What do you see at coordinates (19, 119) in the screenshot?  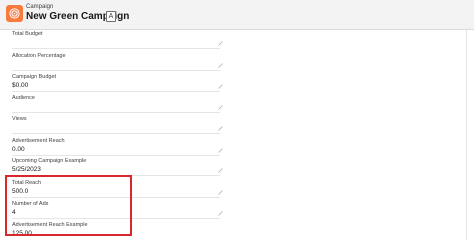 I see `field-label: Views` at bounding box center [19, 119].